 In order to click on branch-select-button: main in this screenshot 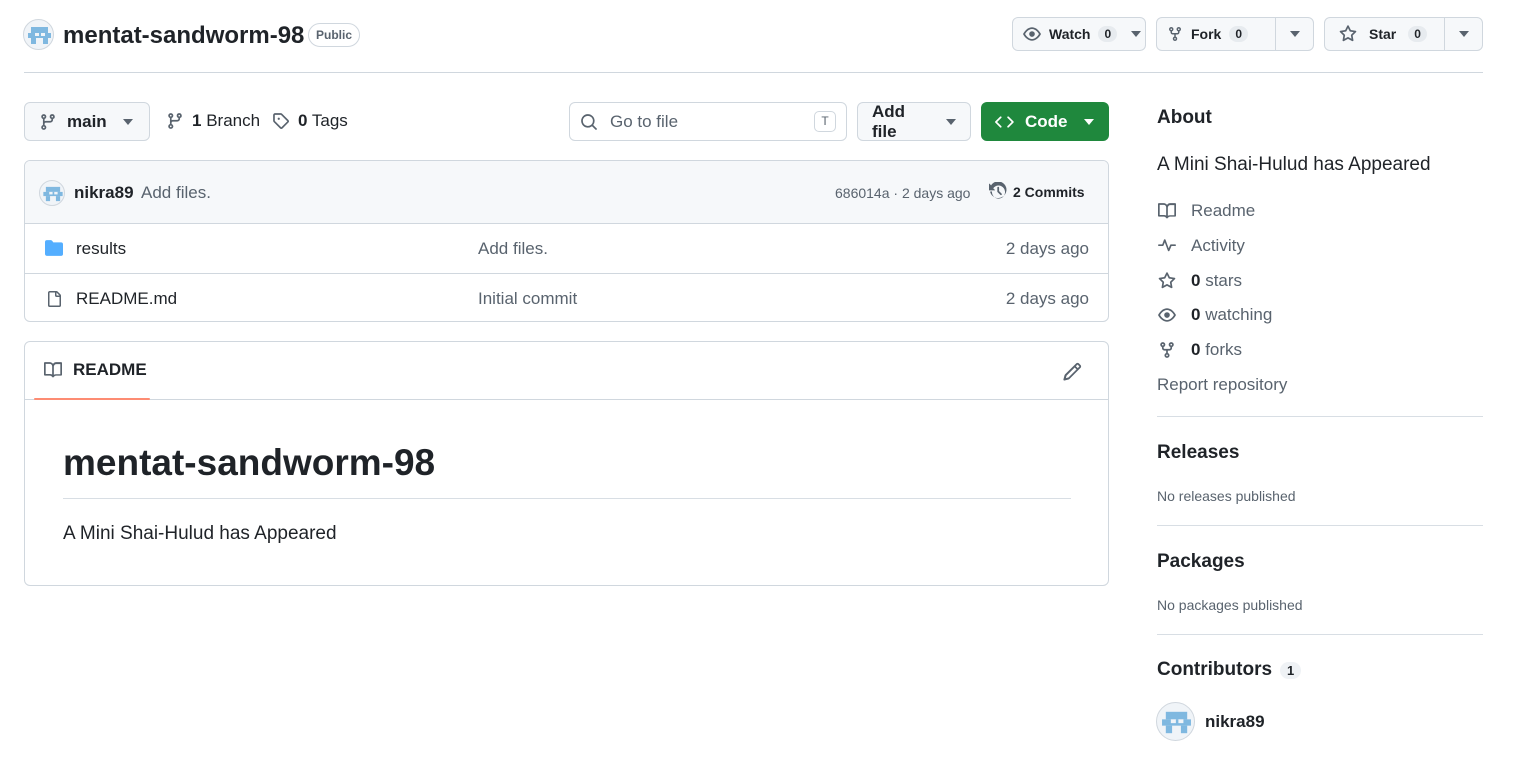, I will do `click(87, 121)`.